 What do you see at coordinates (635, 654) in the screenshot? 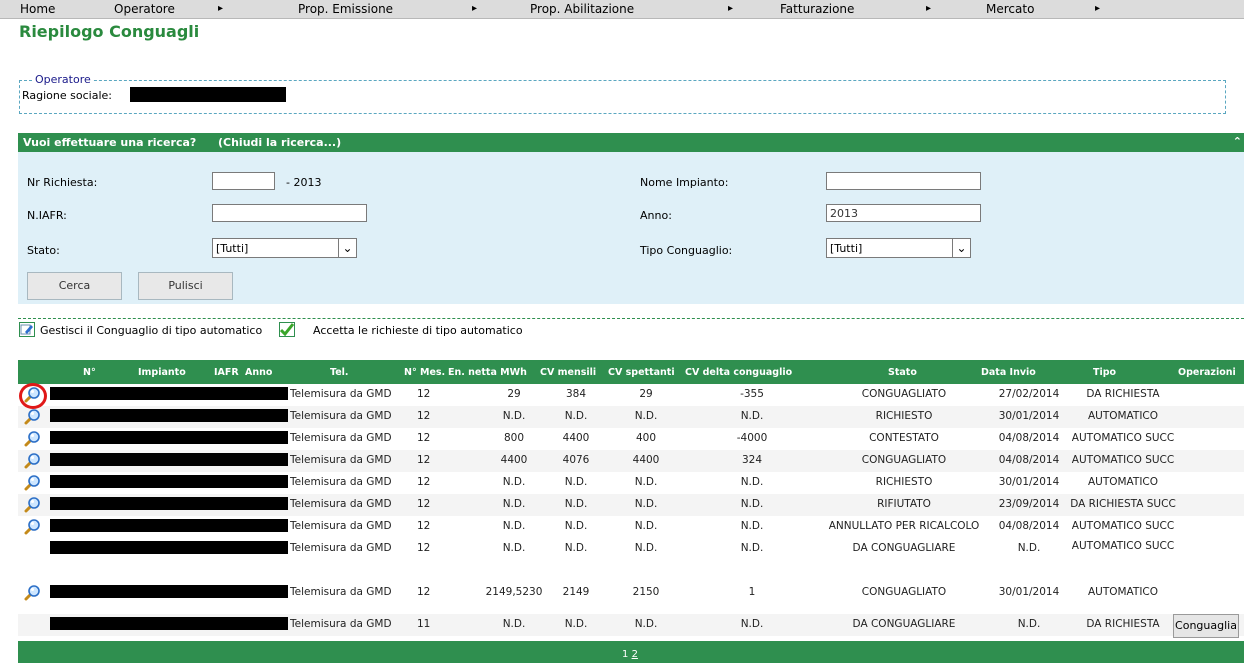
I see `page-2-link: 2` at bounding box center [635, 654].